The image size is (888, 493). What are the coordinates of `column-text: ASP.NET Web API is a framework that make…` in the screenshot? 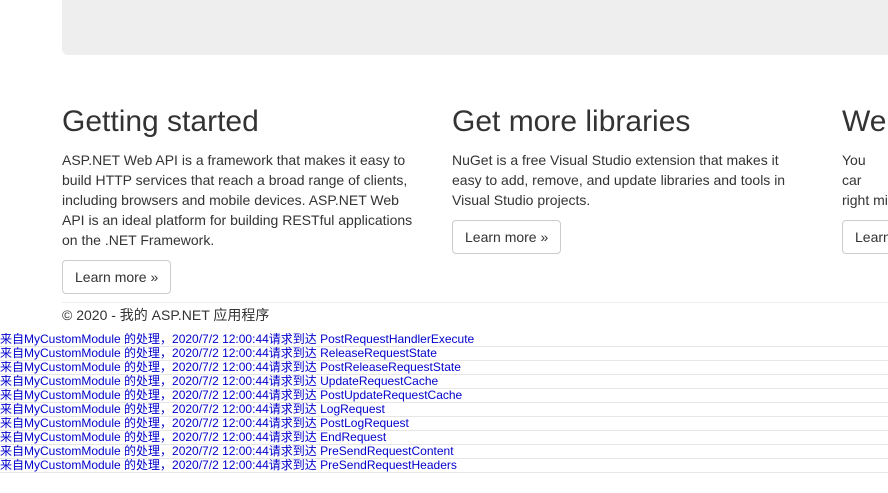 It's located at (237, 200).